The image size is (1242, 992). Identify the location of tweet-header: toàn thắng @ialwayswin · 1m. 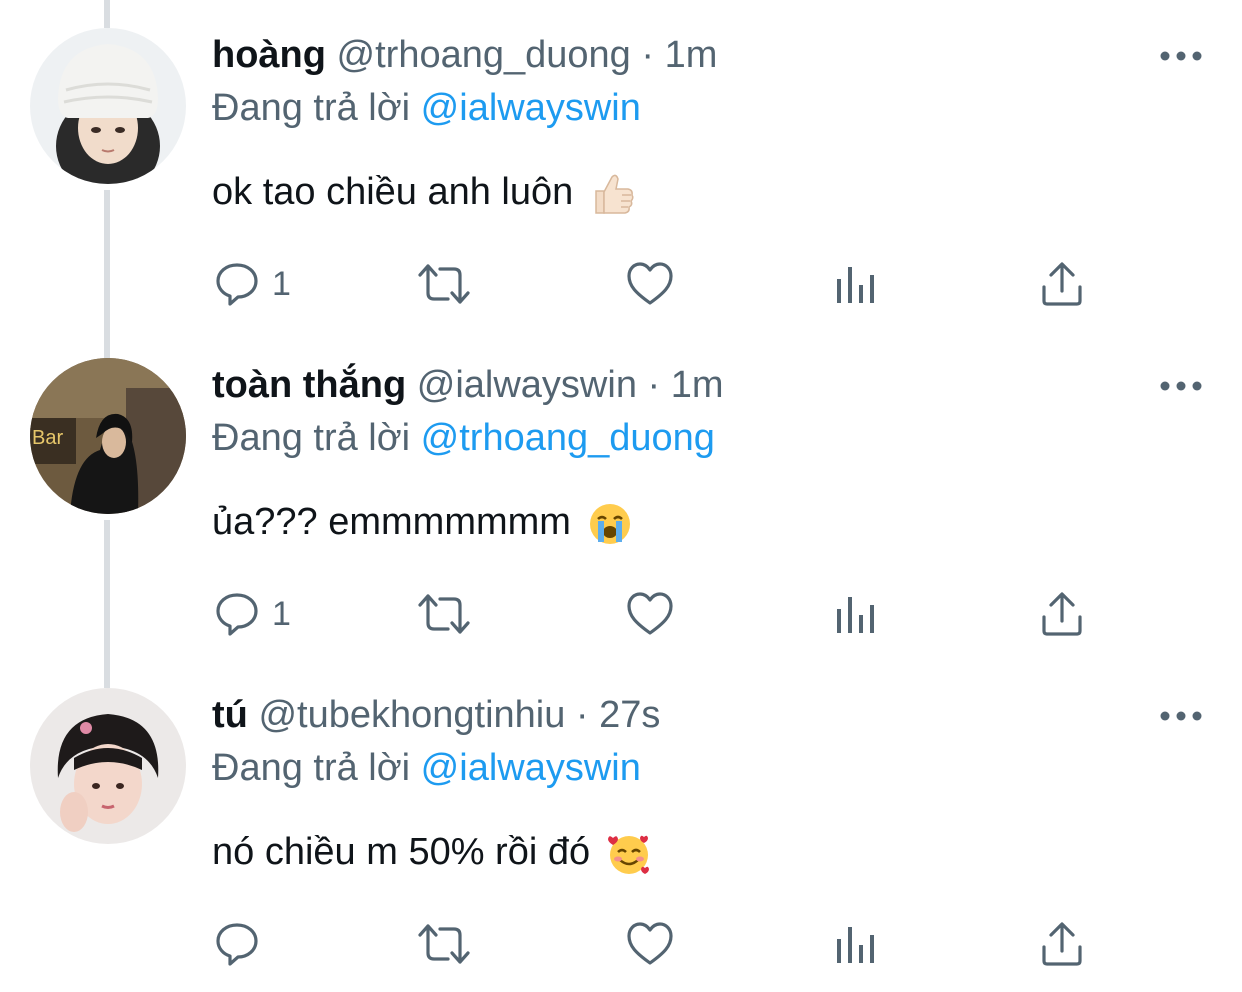
(468, 385).